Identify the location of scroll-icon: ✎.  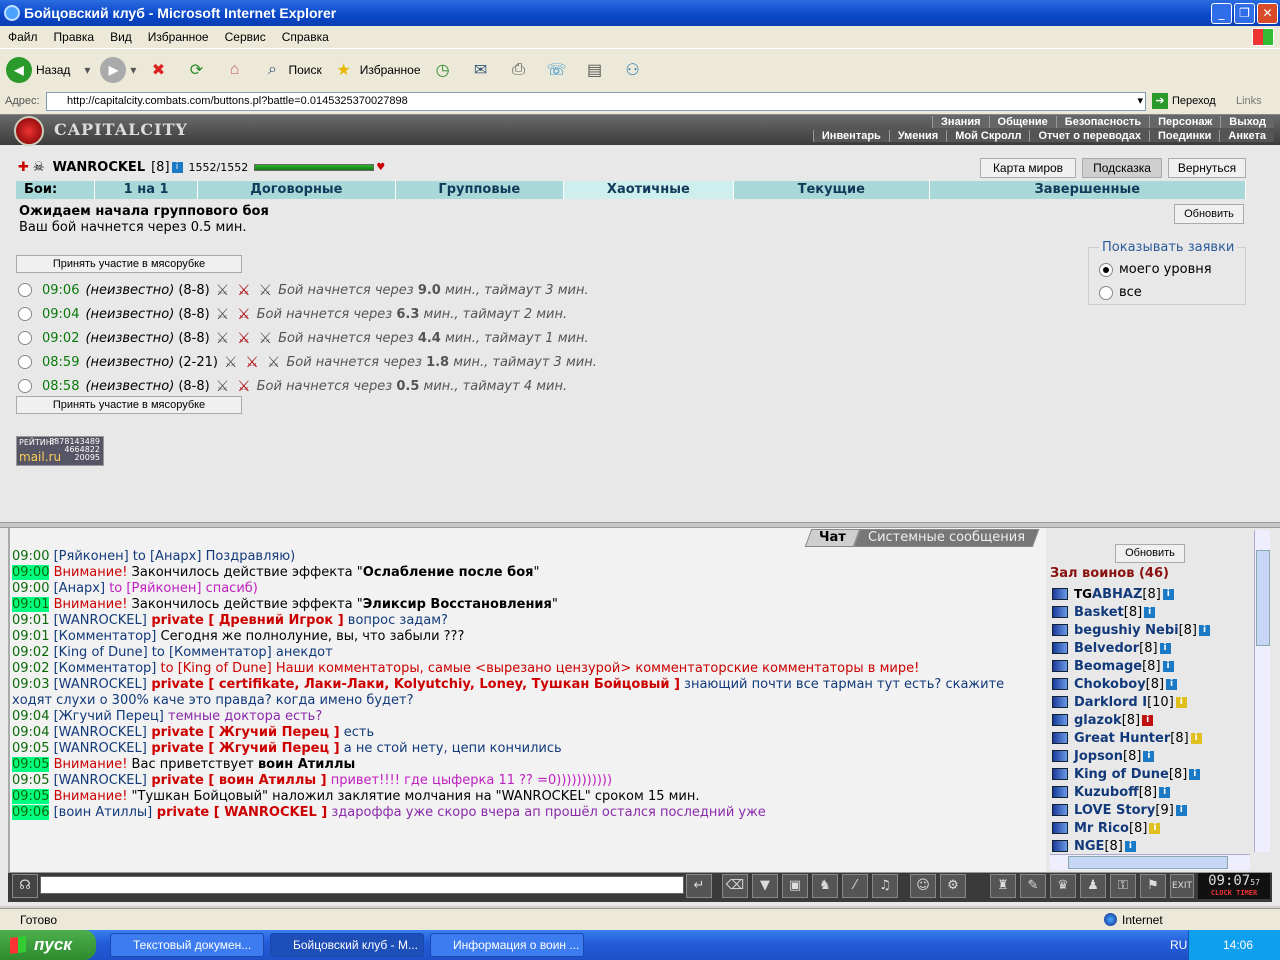
(1033, 886).